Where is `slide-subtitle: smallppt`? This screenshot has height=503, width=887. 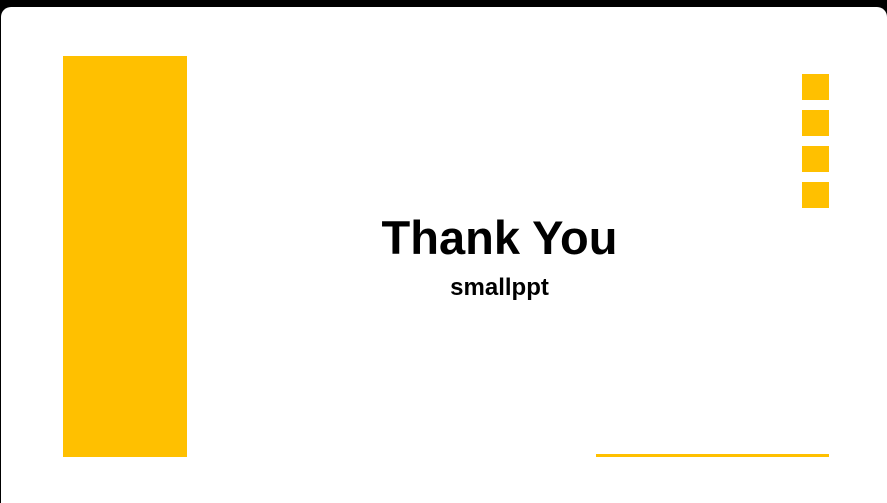
slide-subtitle: smallppt is located at coordinates (499, 287).